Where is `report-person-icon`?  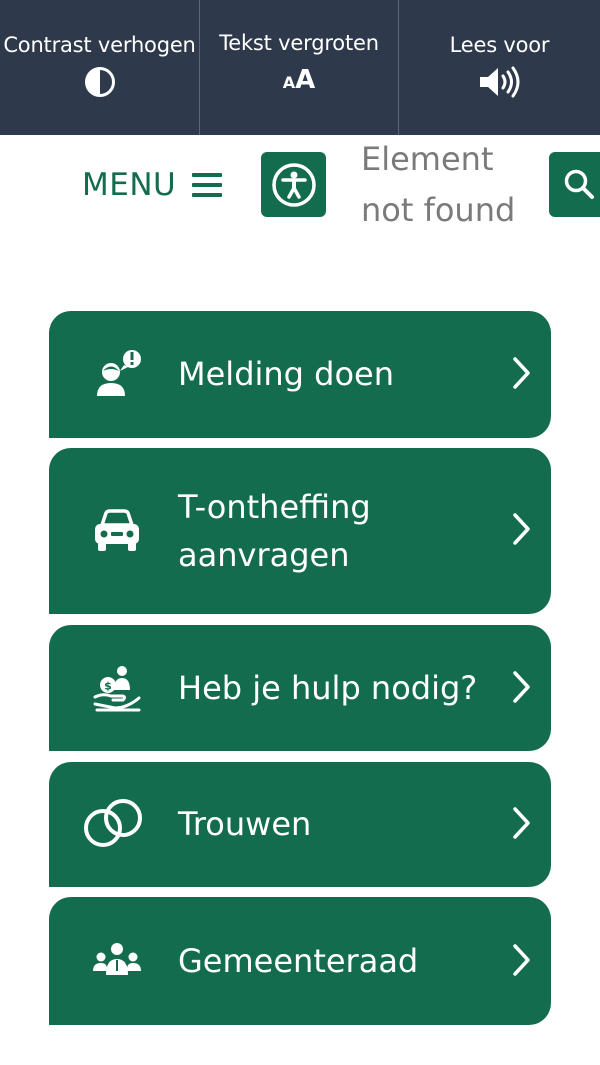 report-person-icon is located at coordinates (117, 374).